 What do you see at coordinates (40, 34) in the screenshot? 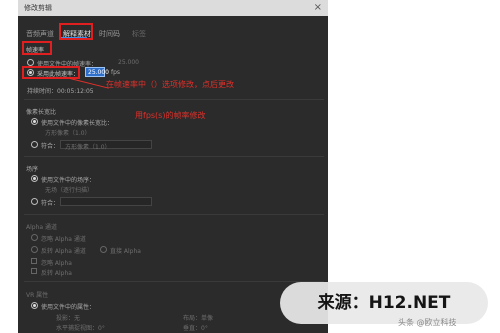
I see `tab-audio-channels: 音频声道` at bounding box center [40, 34].